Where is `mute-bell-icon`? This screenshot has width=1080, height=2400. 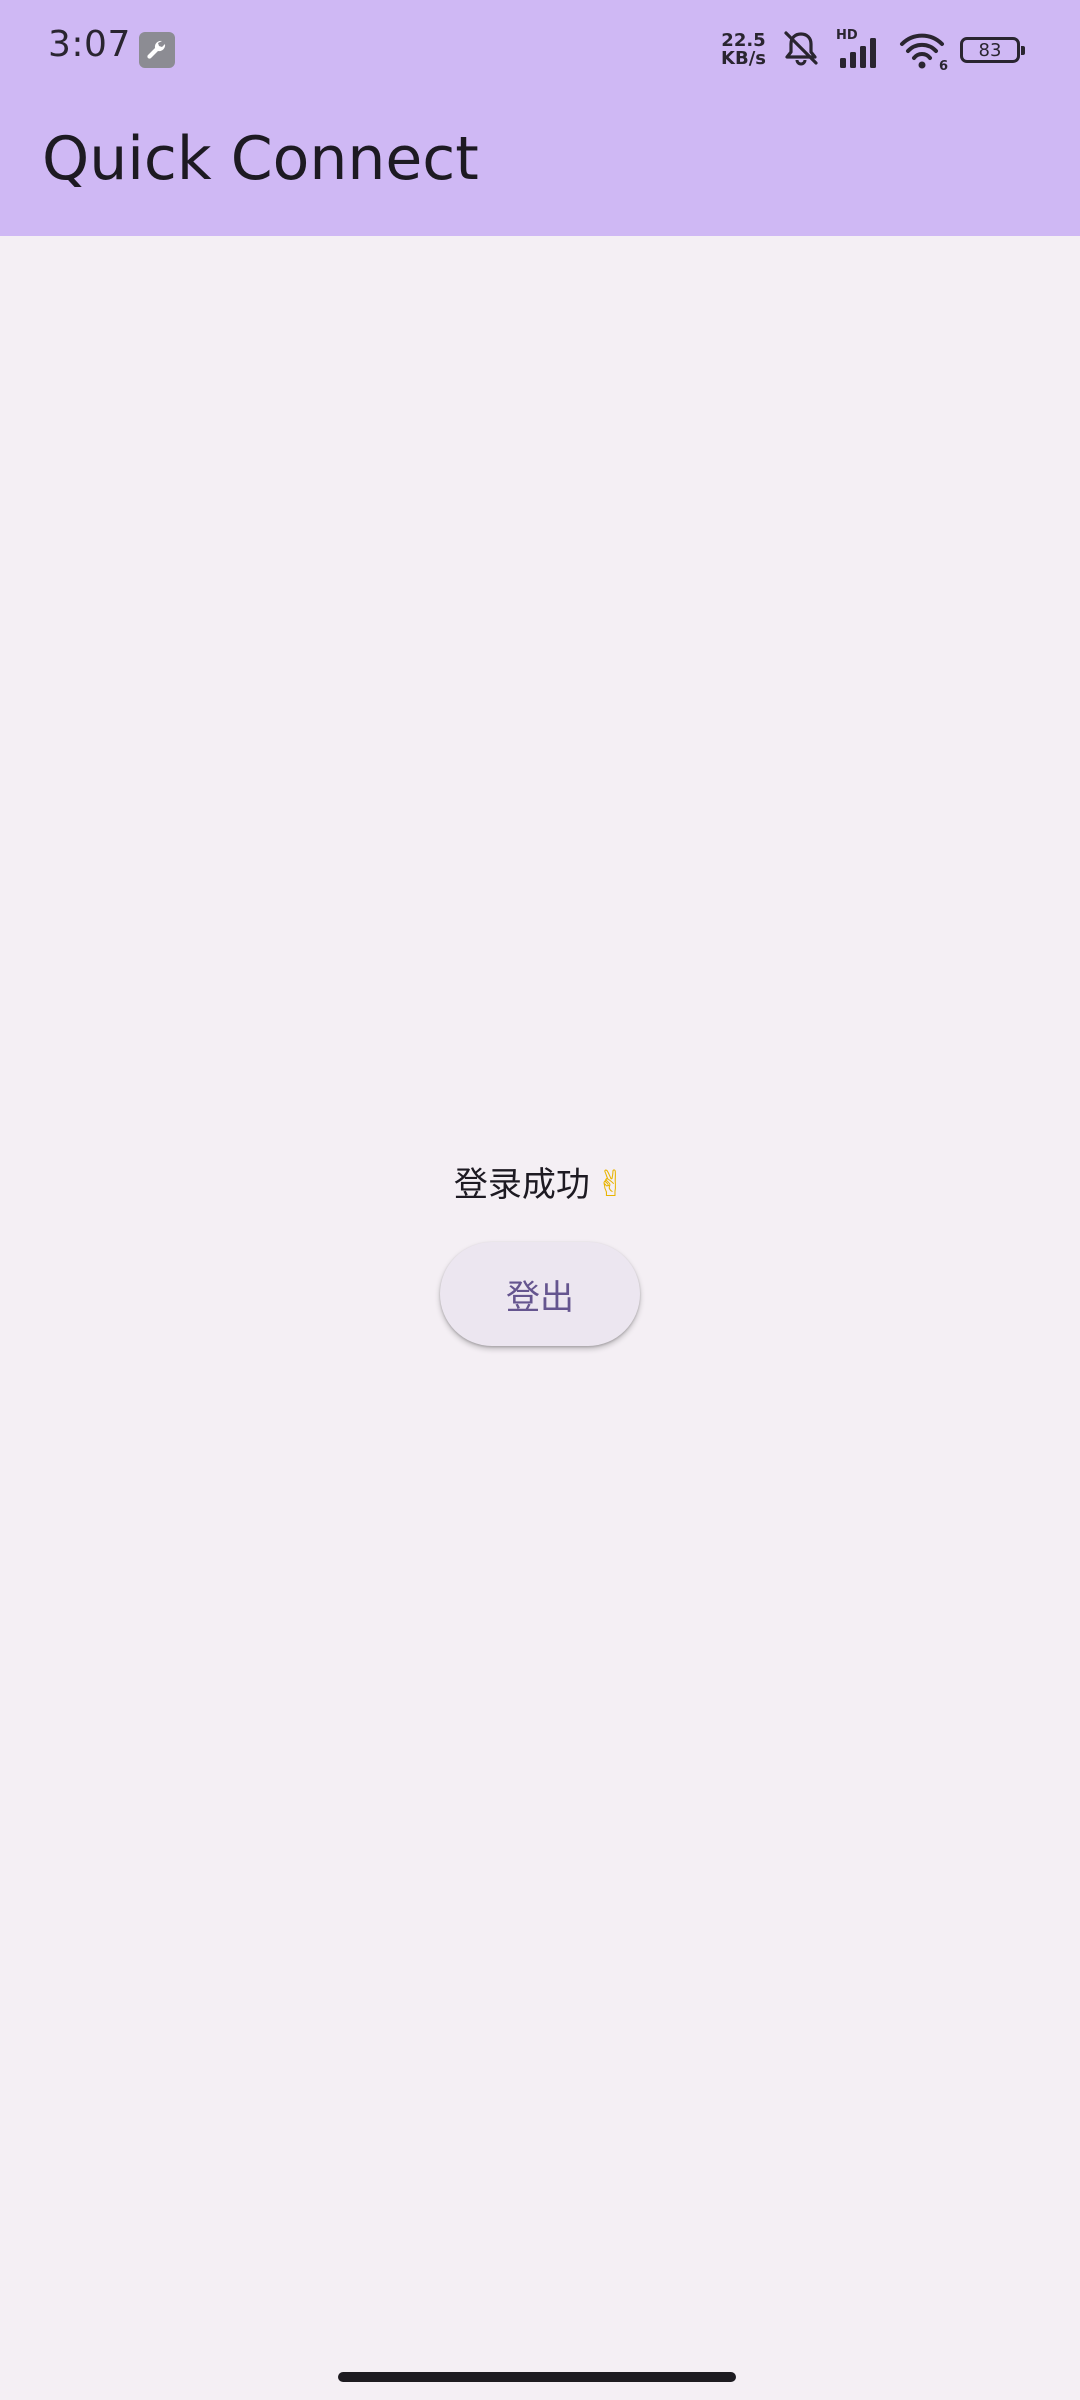
mute-bell-icon is located at coordinates (801, 50).